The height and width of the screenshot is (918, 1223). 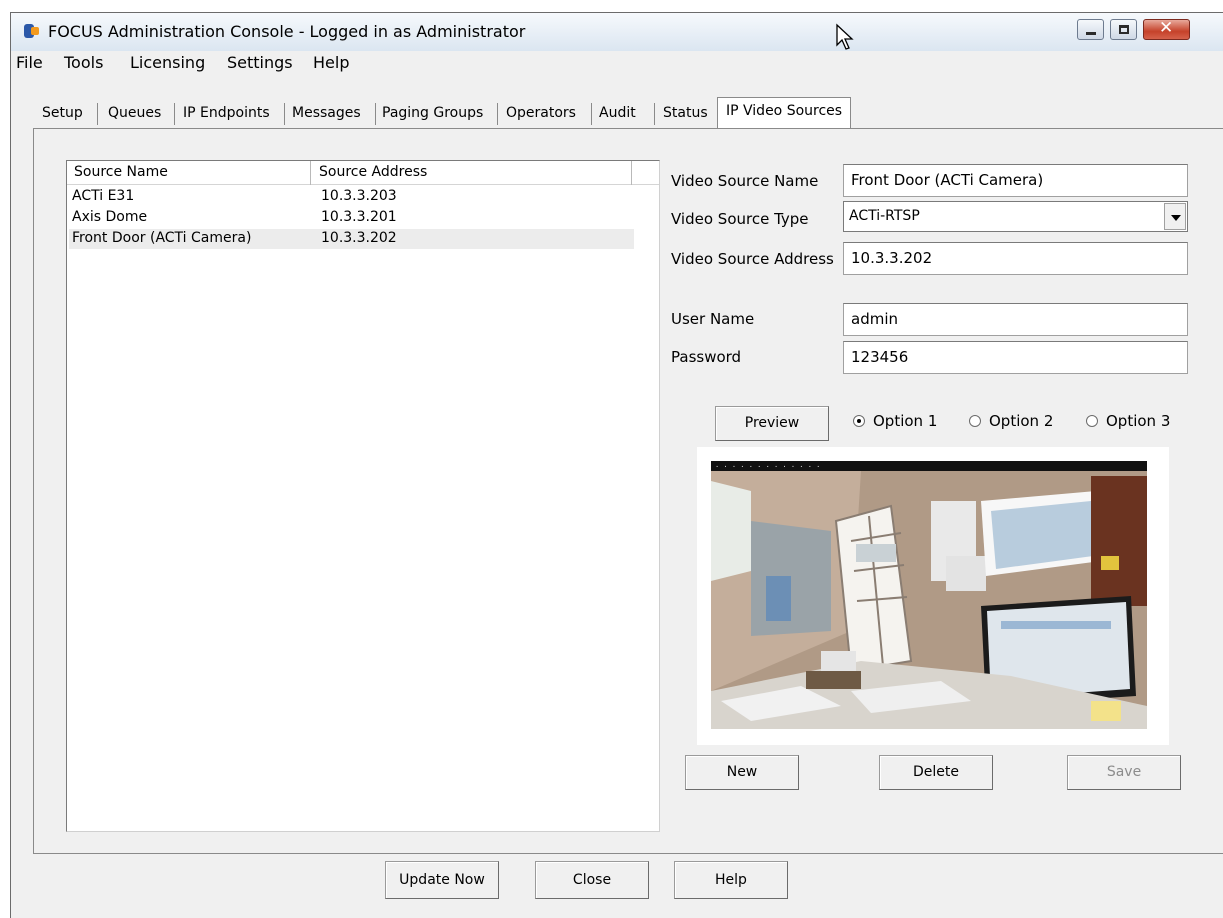 What do you see at coordinates (752, 259) in the screenshot?
I see `video-source-address-label: Video Source Address` at bounding box center [752, 259].